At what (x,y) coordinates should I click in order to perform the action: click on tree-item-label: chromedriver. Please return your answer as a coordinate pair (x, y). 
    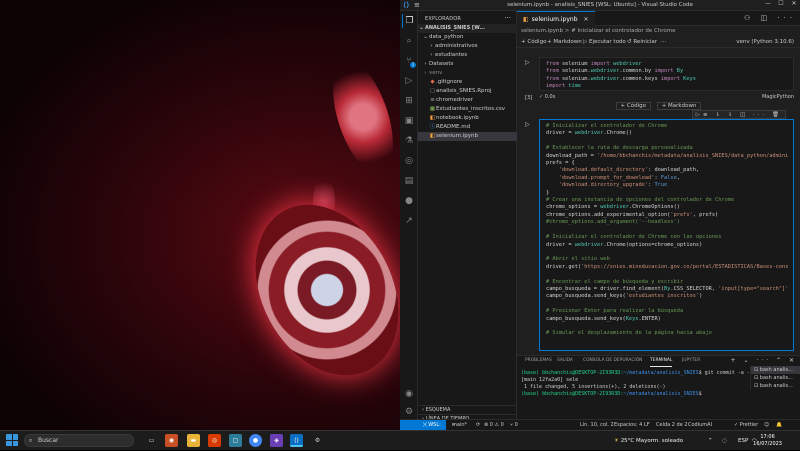
    Looking at the image, I should click on (454, 100).